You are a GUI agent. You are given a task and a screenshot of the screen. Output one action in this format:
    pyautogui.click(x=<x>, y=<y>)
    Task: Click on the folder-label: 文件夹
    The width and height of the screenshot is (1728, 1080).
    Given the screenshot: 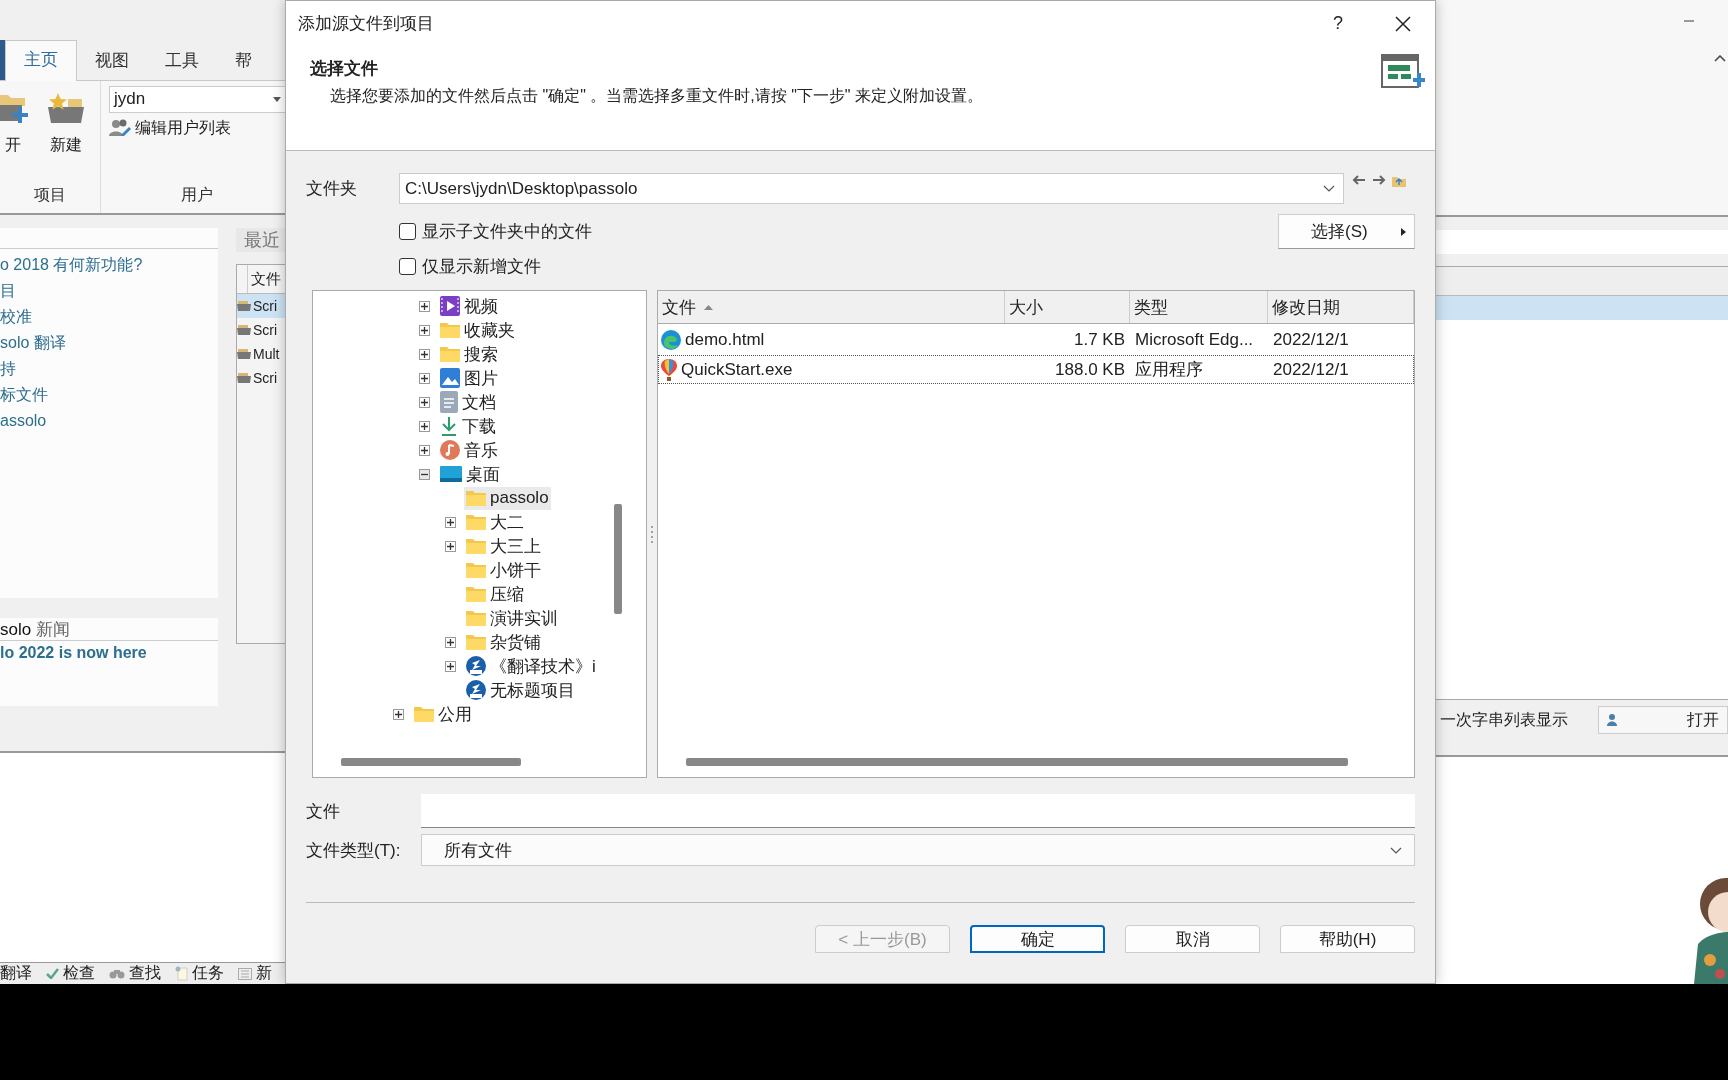 What is the action you would take?
    pyautogui.click(x=332, y=189)
    